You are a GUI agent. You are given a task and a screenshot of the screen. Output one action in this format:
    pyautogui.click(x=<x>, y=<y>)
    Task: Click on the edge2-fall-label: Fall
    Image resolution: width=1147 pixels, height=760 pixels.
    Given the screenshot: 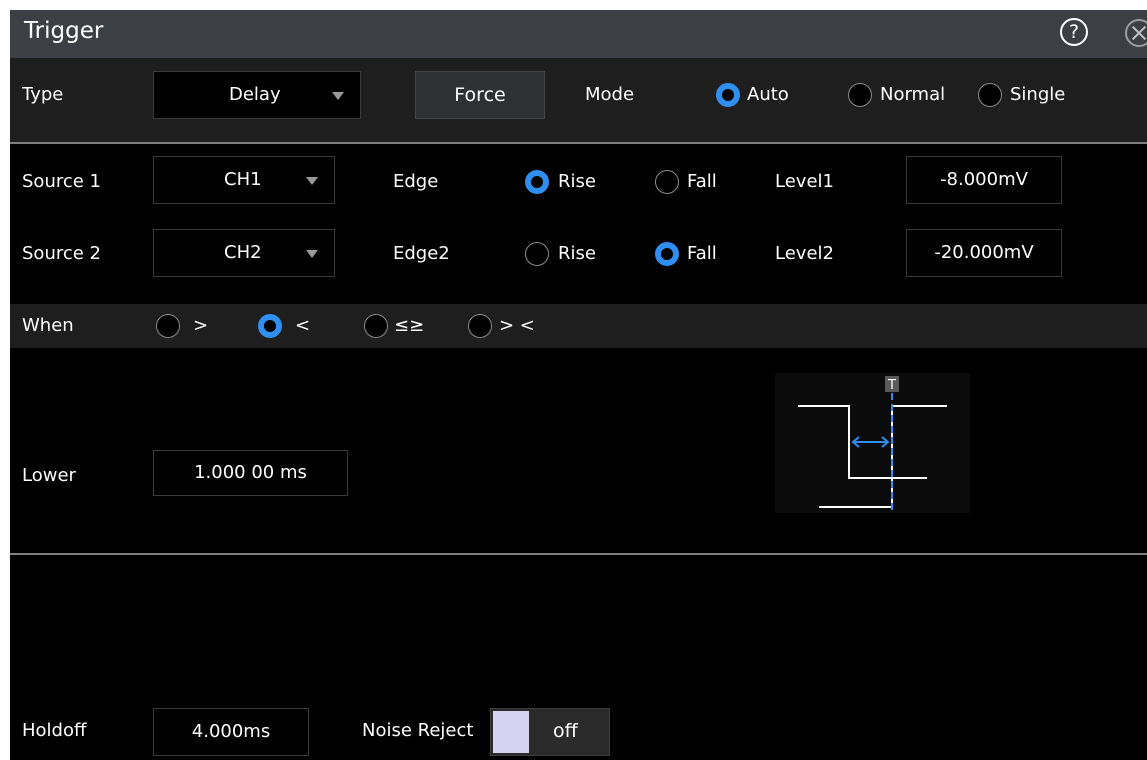 What is the action you would take?
    pyautogui.click(x=702, y=253)
    